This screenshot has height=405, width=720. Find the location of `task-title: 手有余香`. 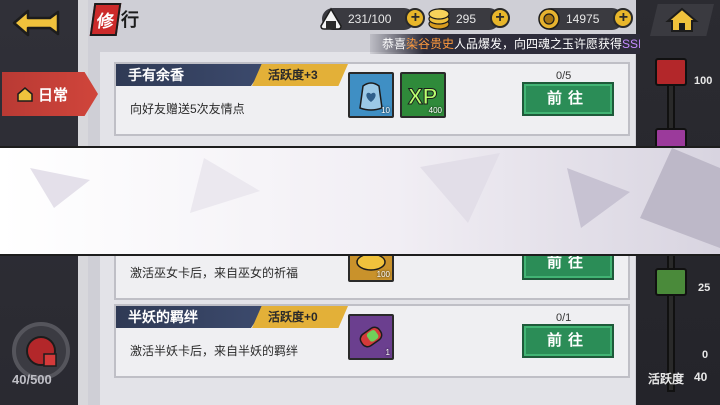

task-title: 手有余香 is located at coordinates (191, 75).